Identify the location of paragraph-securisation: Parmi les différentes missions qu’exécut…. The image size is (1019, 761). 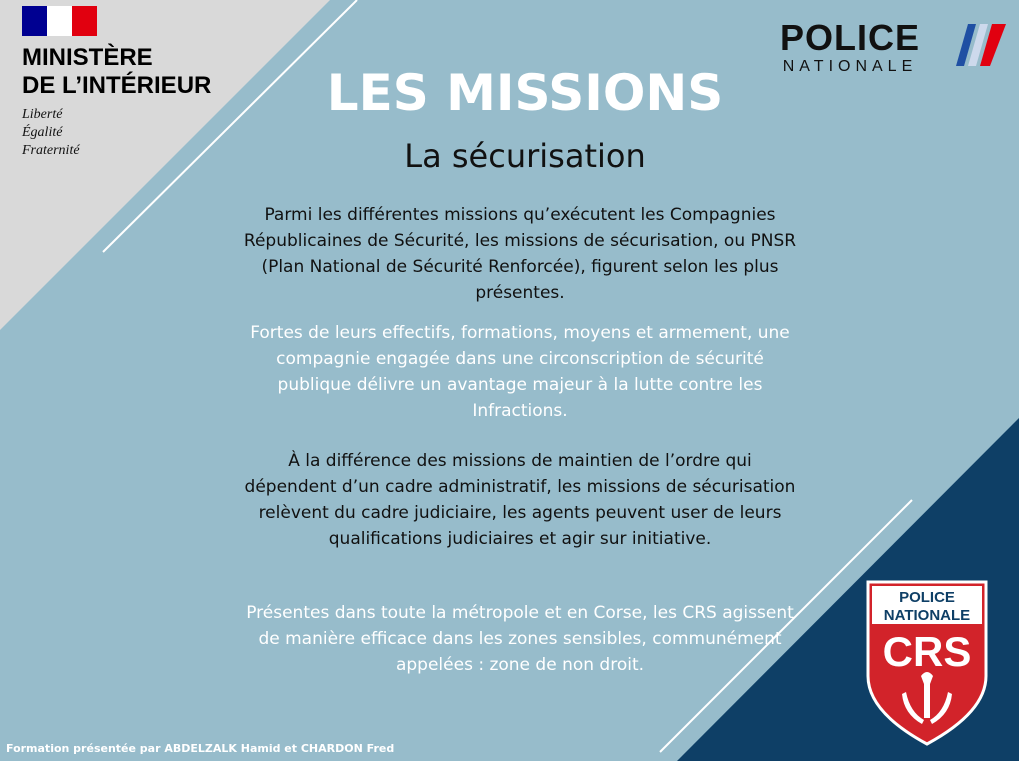
(520, 254).